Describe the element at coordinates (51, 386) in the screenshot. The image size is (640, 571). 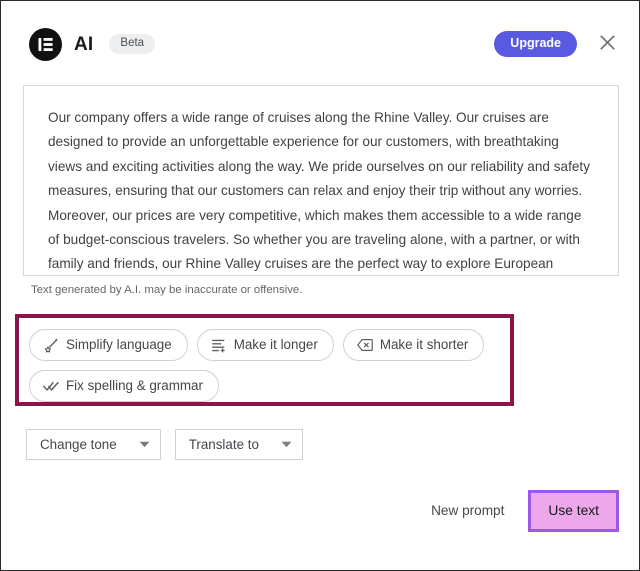
I see `double-check-icon` at that location.